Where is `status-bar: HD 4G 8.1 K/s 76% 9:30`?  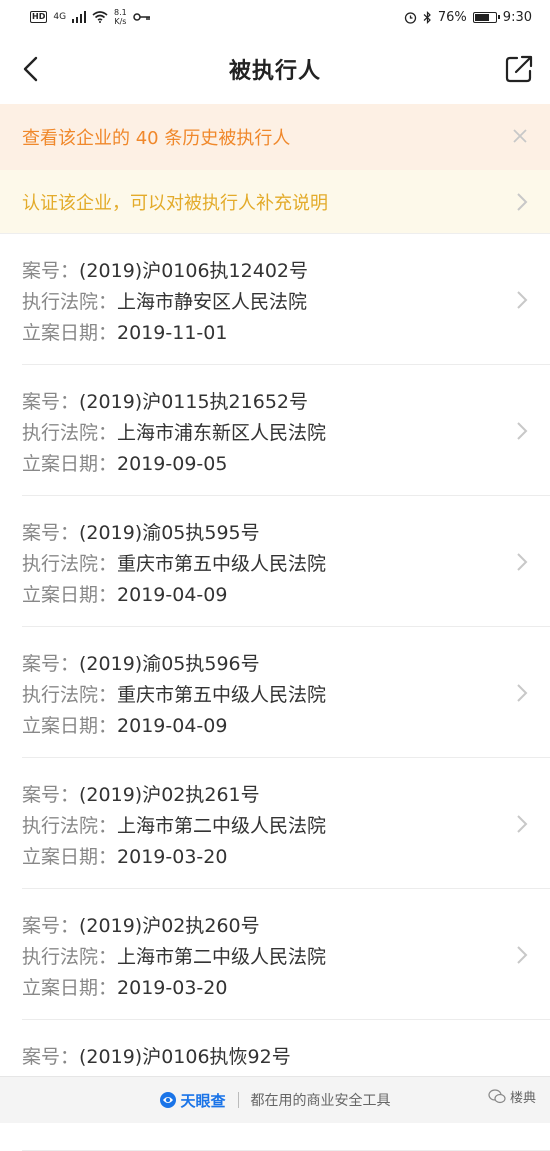 status-bar: HD 4G 8.1 K/s 76% 9:30 is located at coordinates (275, 17).